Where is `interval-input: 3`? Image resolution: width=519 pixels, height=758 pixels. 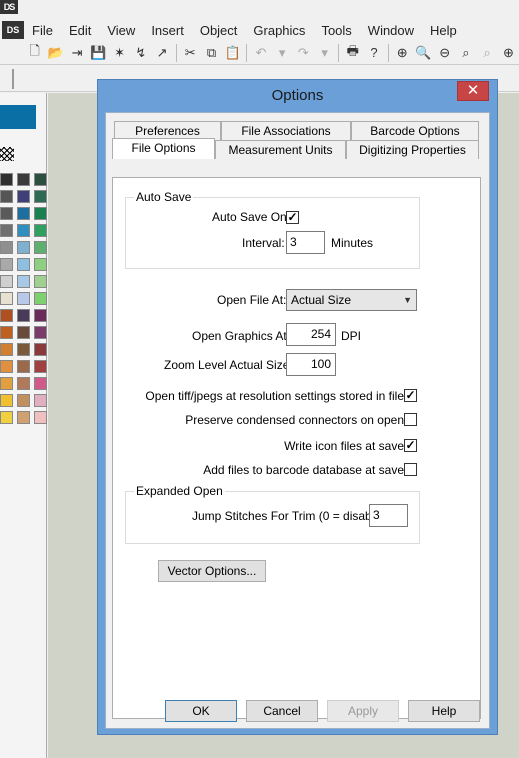
interval-input: 3 is located at coordinates (305, 242).